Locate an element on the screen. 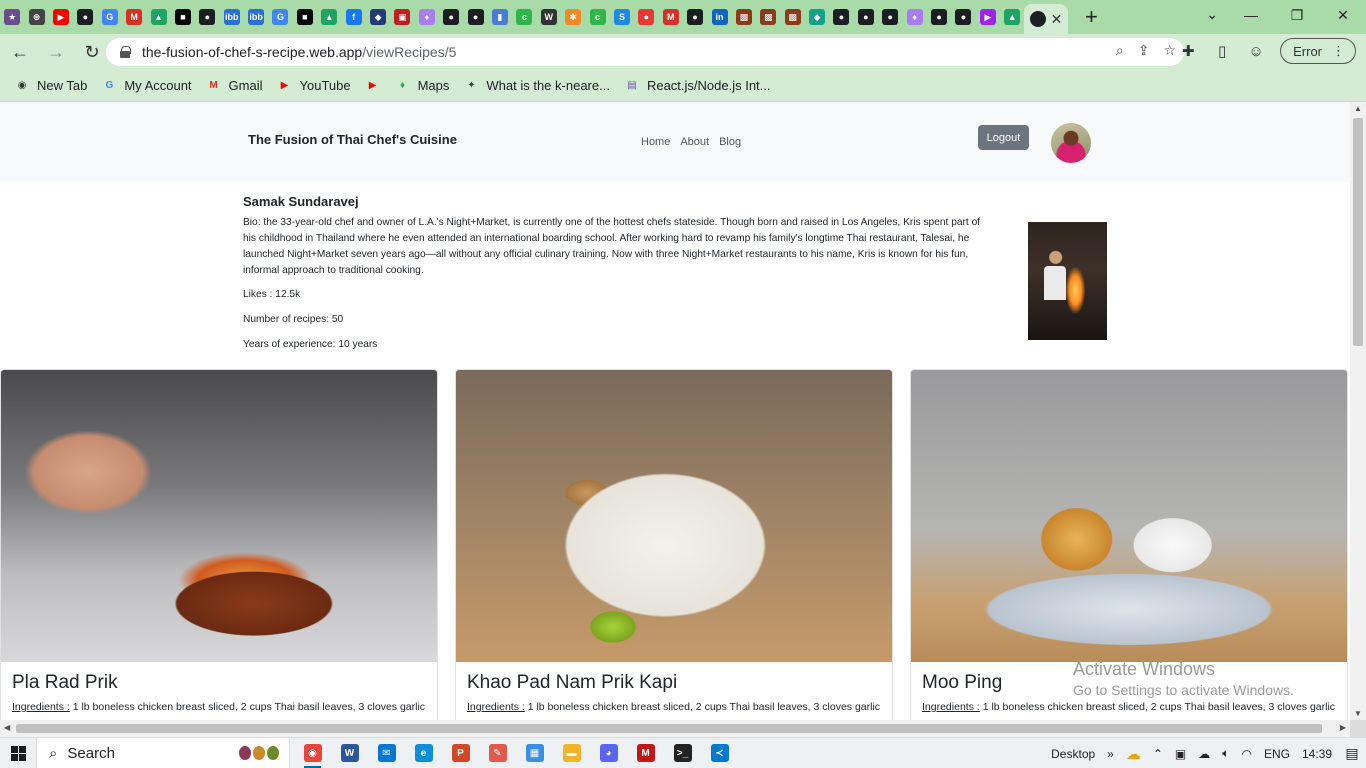 The image size is (1366, 768). browser-tab: M is located at coordinates (671, 17).